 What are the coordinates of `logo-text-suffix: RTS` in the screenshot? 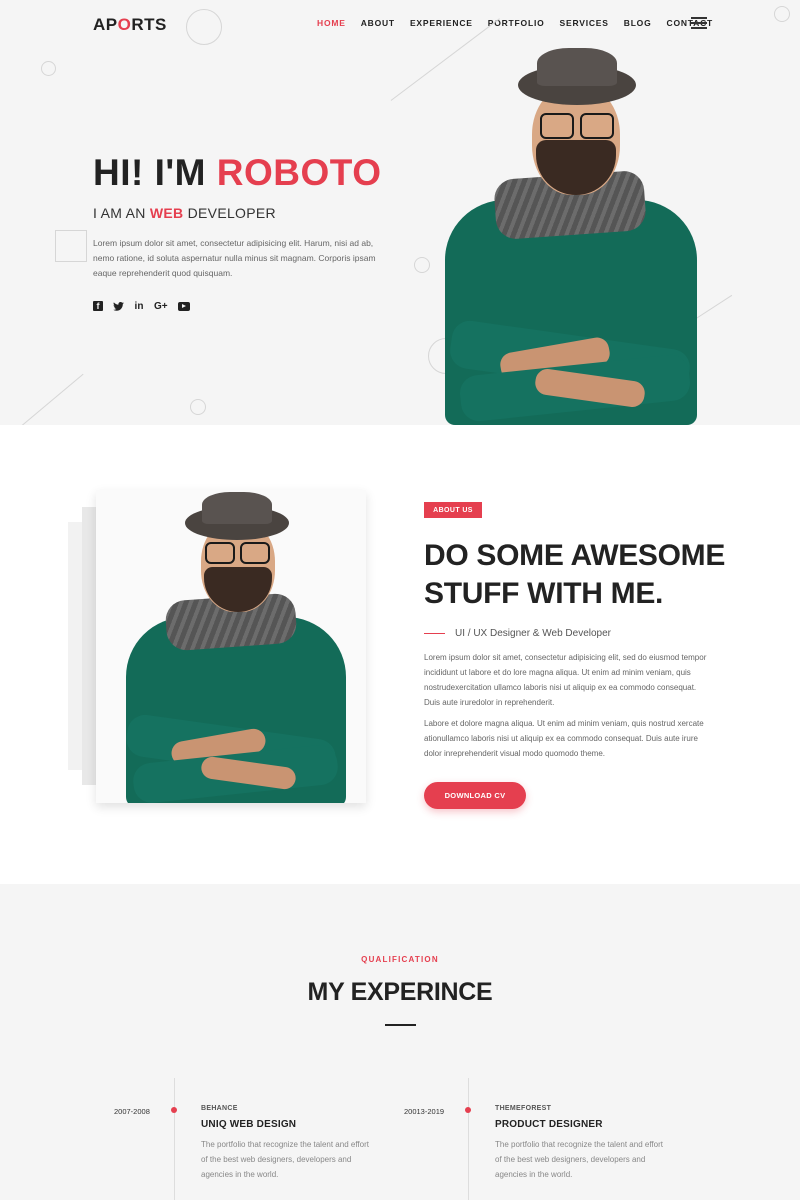 It's located at (149, 24).